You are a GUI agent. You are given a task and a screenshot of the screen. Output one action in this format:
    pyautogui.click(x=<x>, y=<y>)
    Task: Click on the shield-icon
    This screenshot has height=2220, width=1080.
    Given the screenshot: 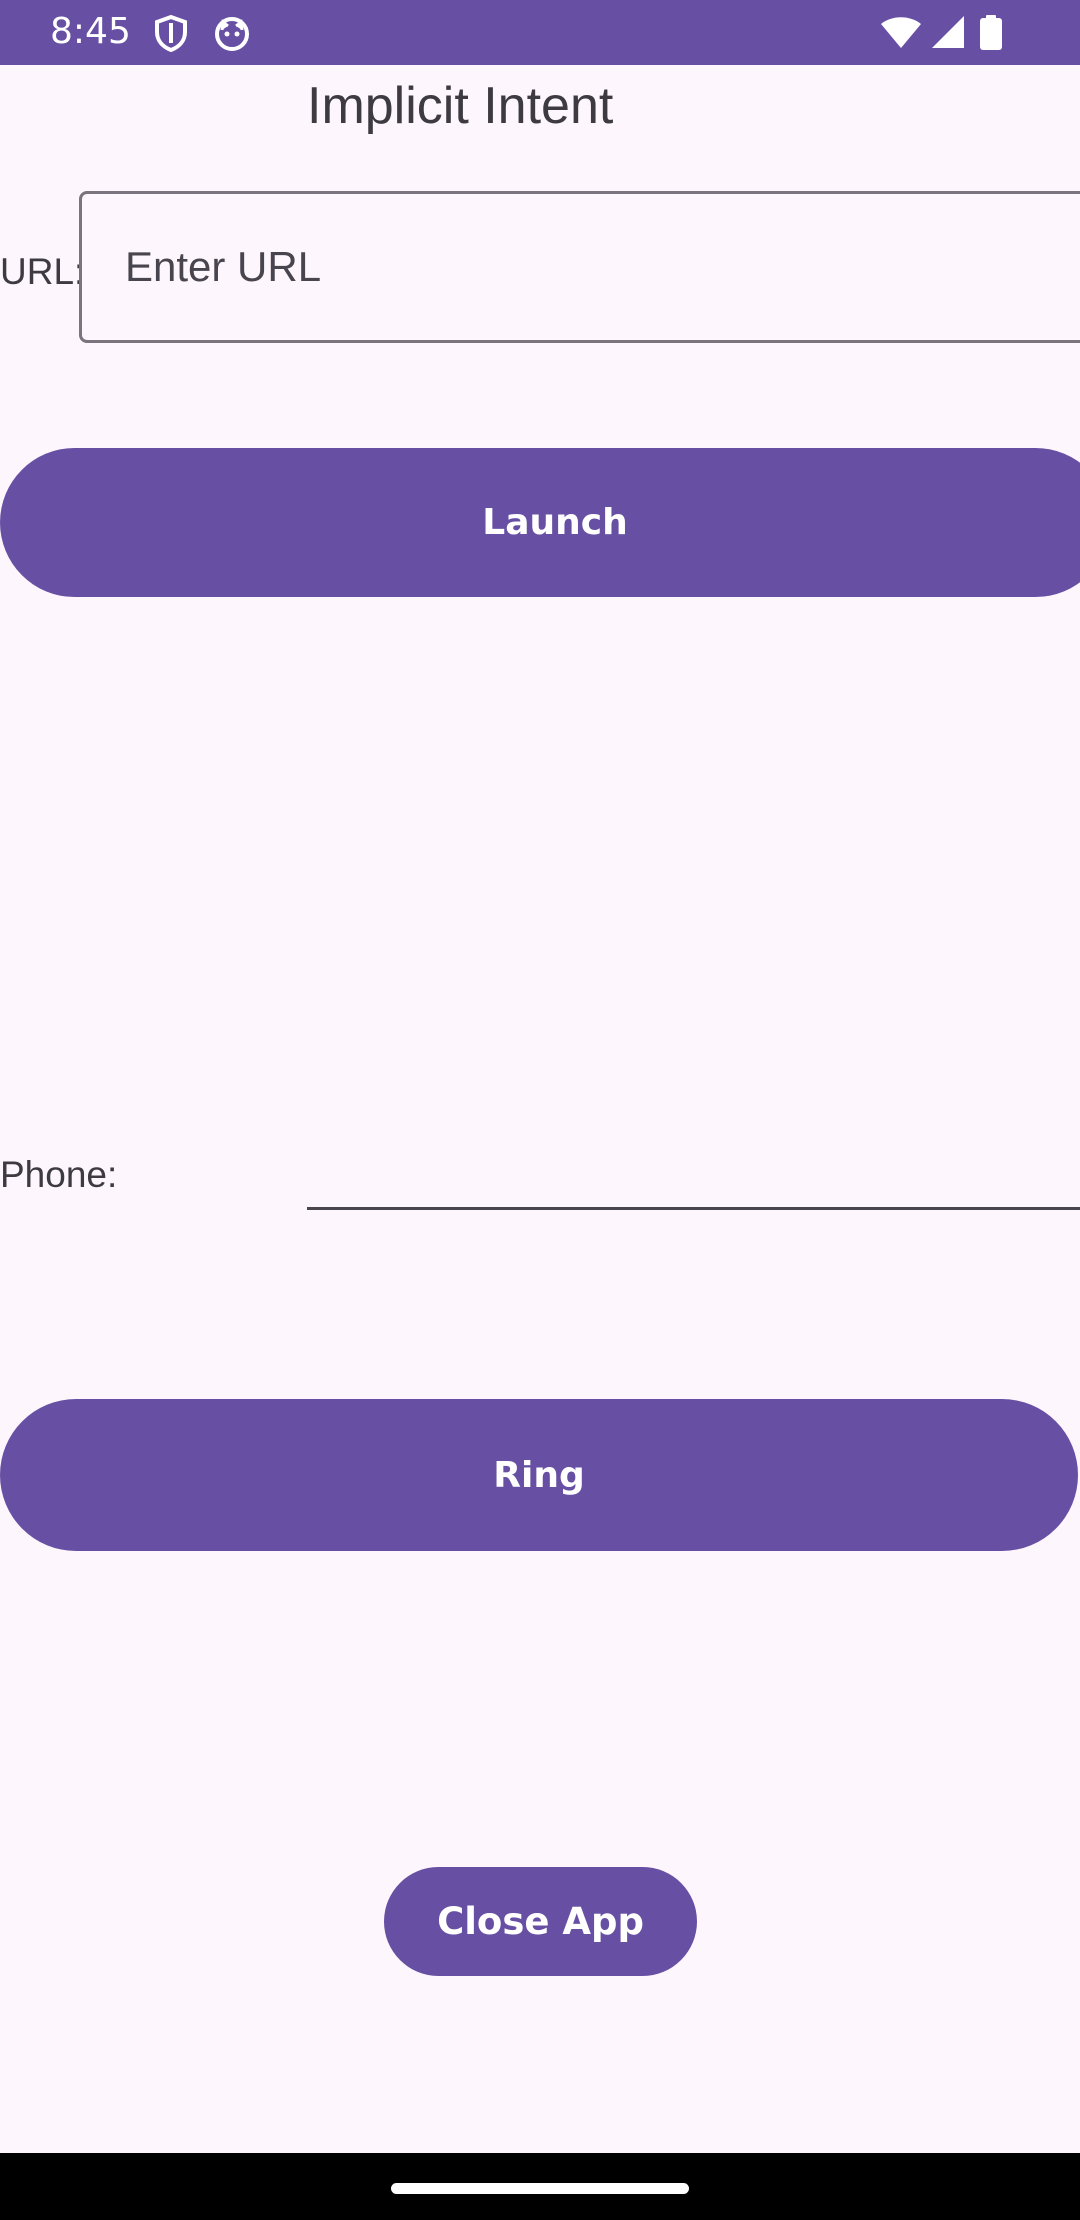 What is the action you would take?
    pyautogui.click(x=171, y=33)
    